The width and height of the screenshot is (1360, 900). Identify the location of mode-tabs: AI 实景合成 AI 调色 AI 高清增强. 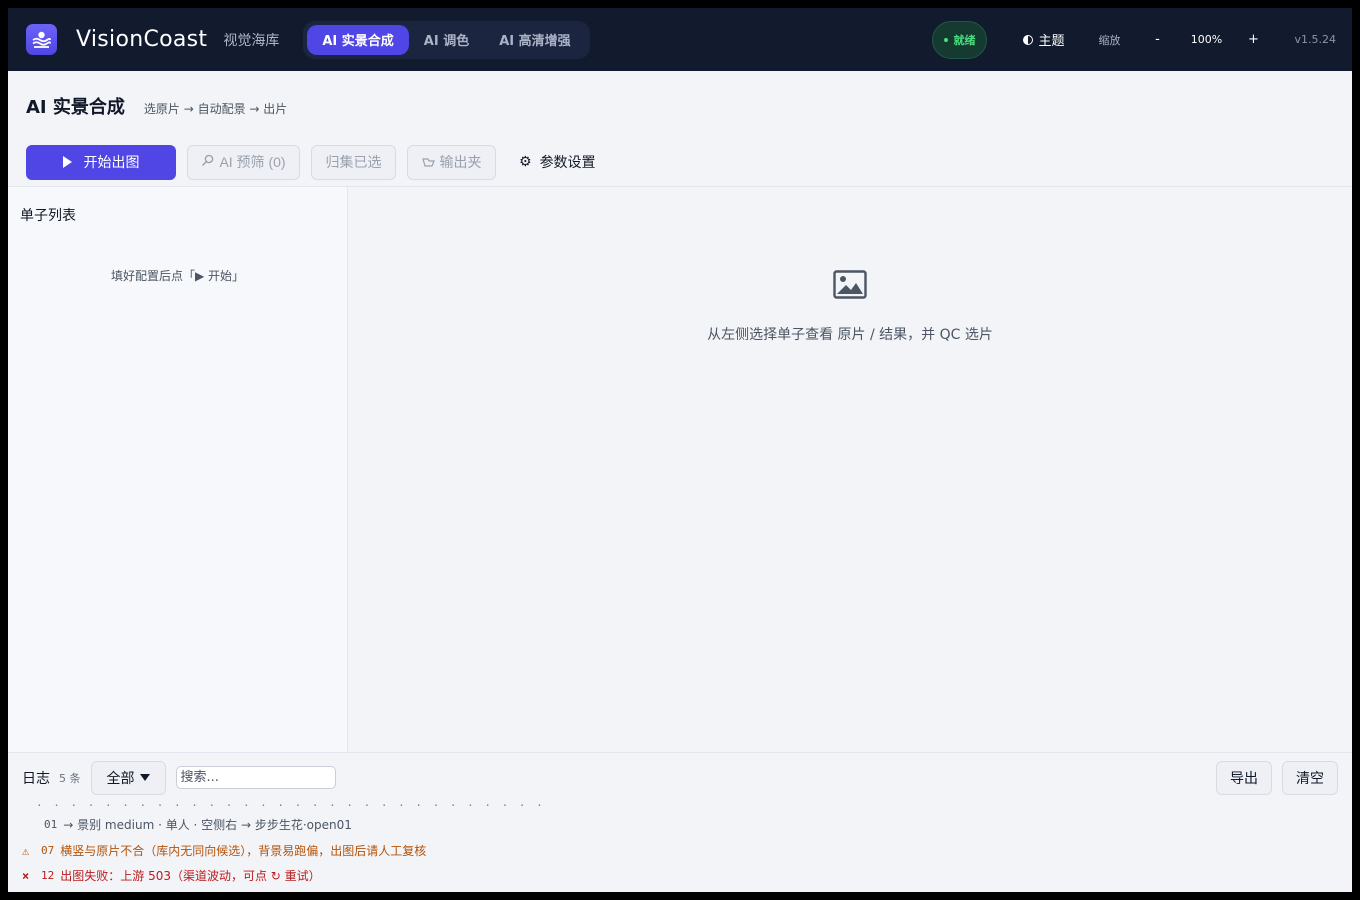
(446, 39).